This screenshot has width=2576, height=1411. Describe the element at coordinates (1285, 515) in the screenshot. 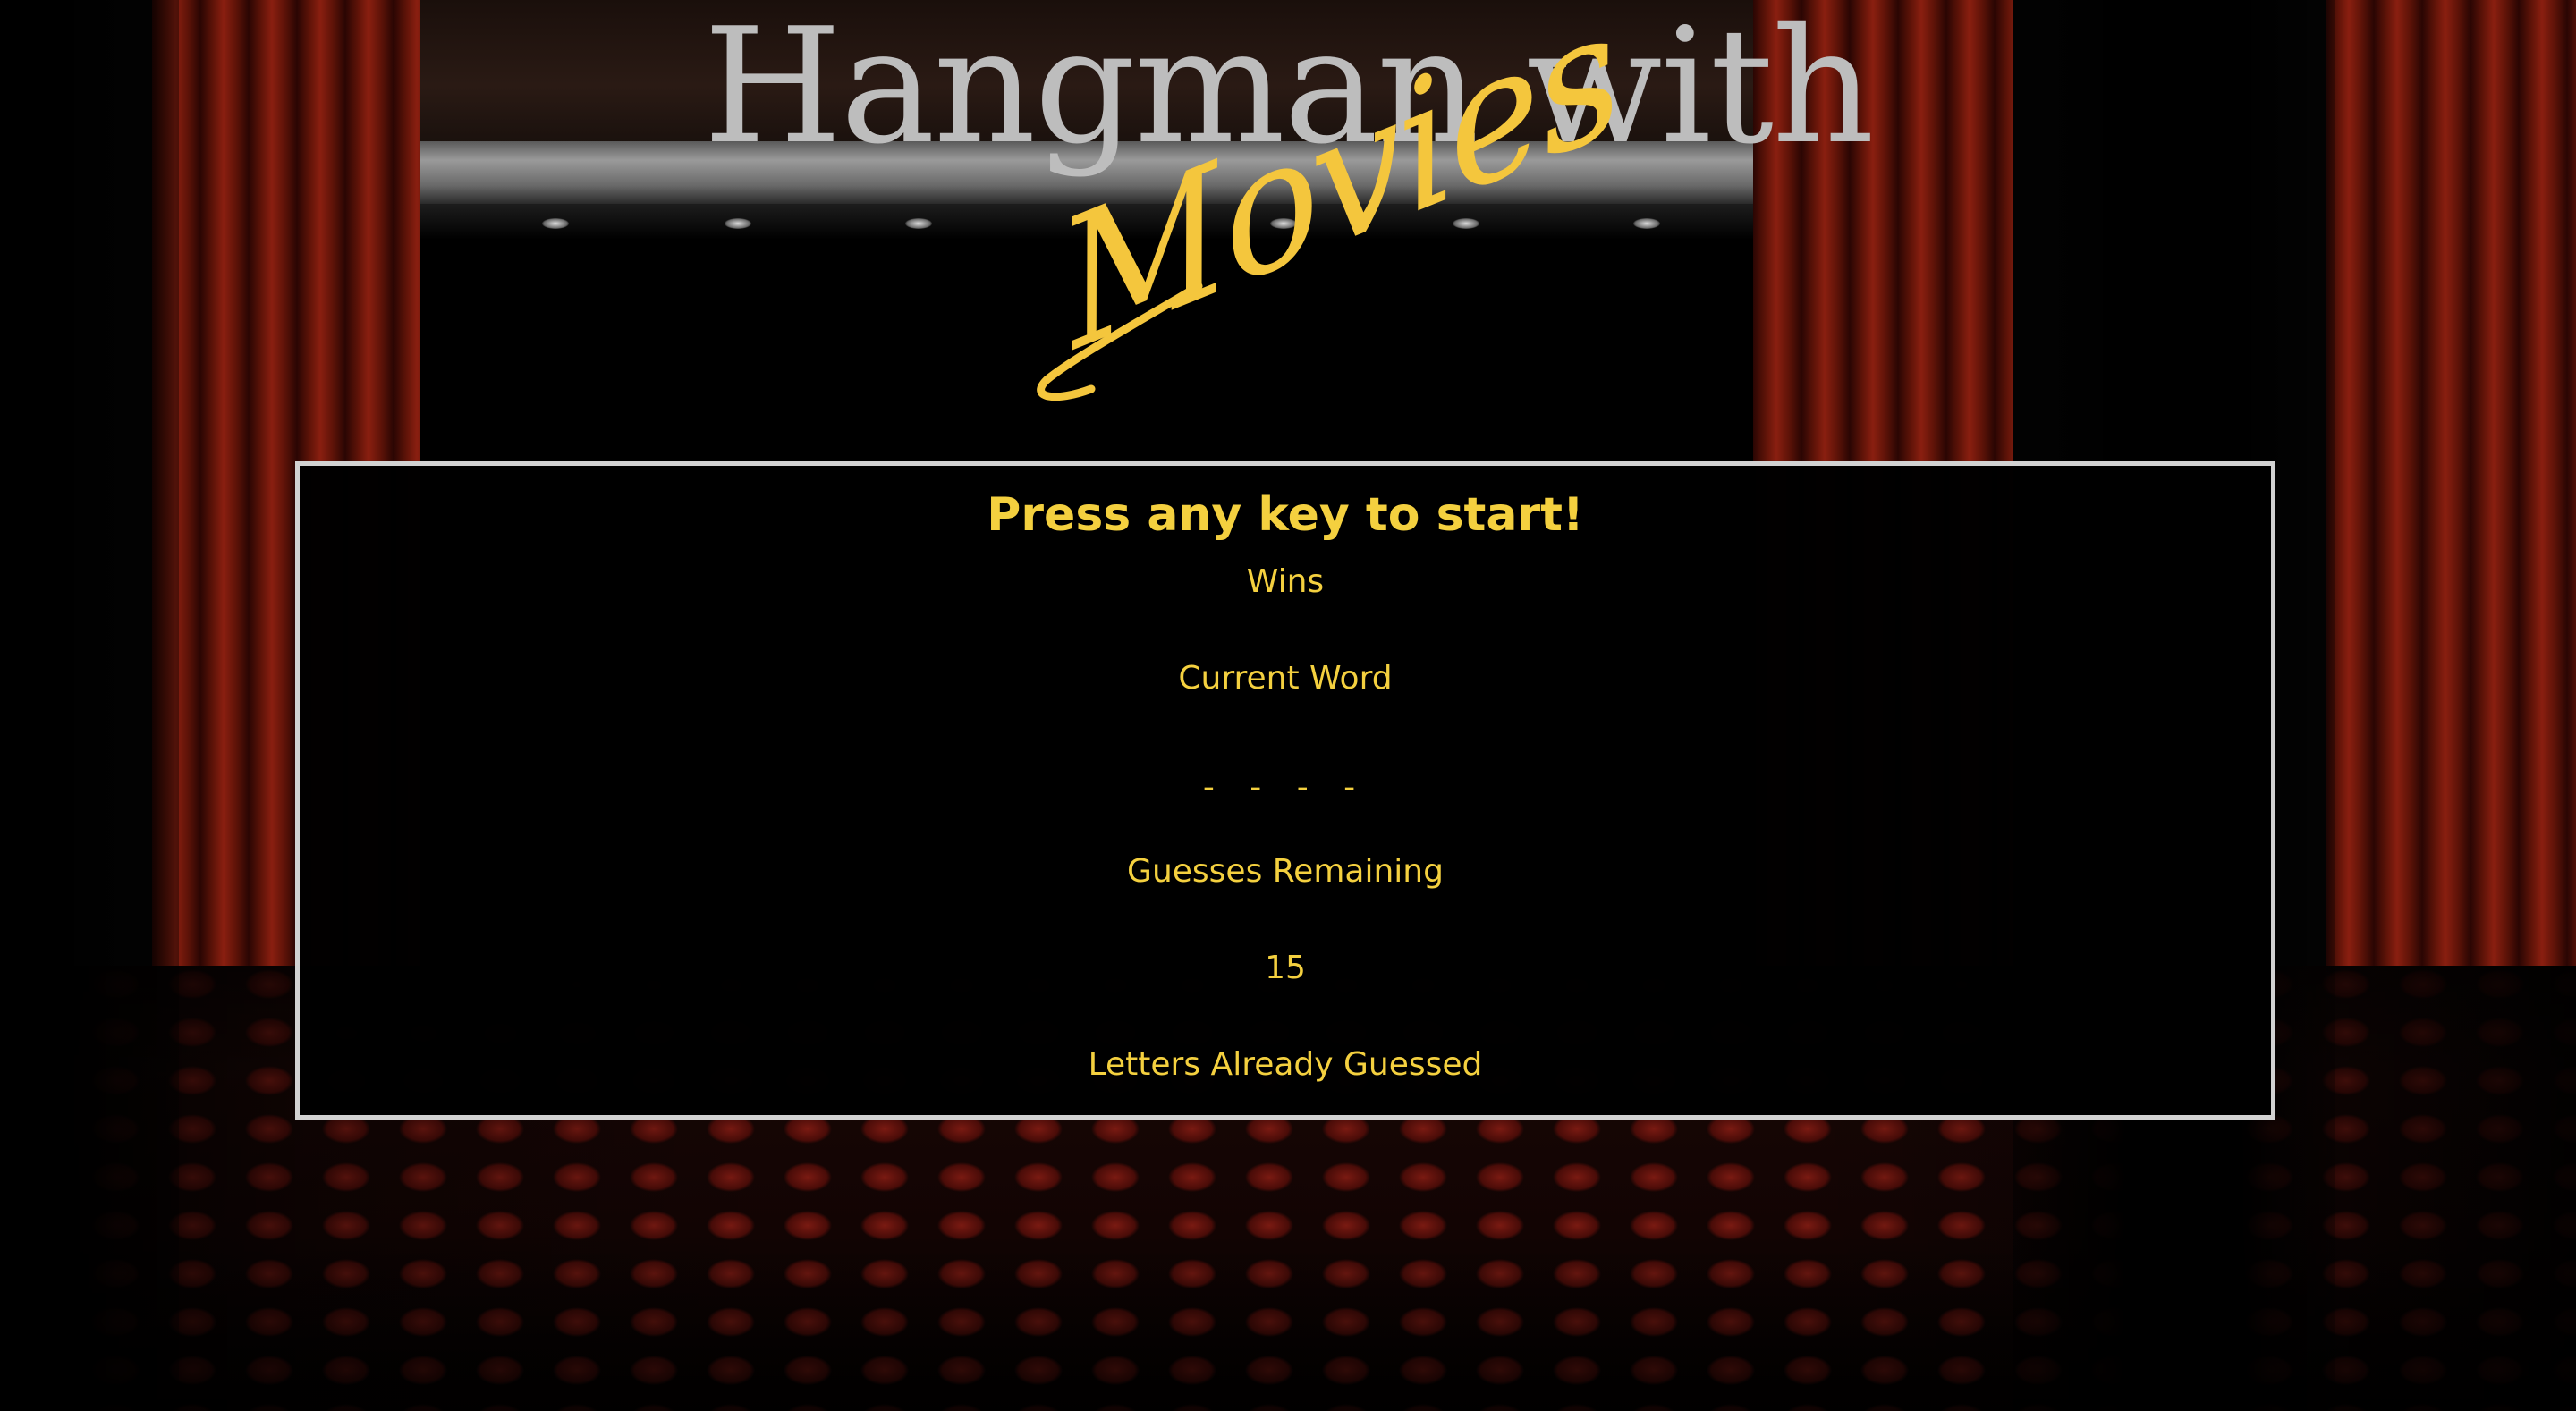

I see `start-prompt: Press any key to start!` at that location.